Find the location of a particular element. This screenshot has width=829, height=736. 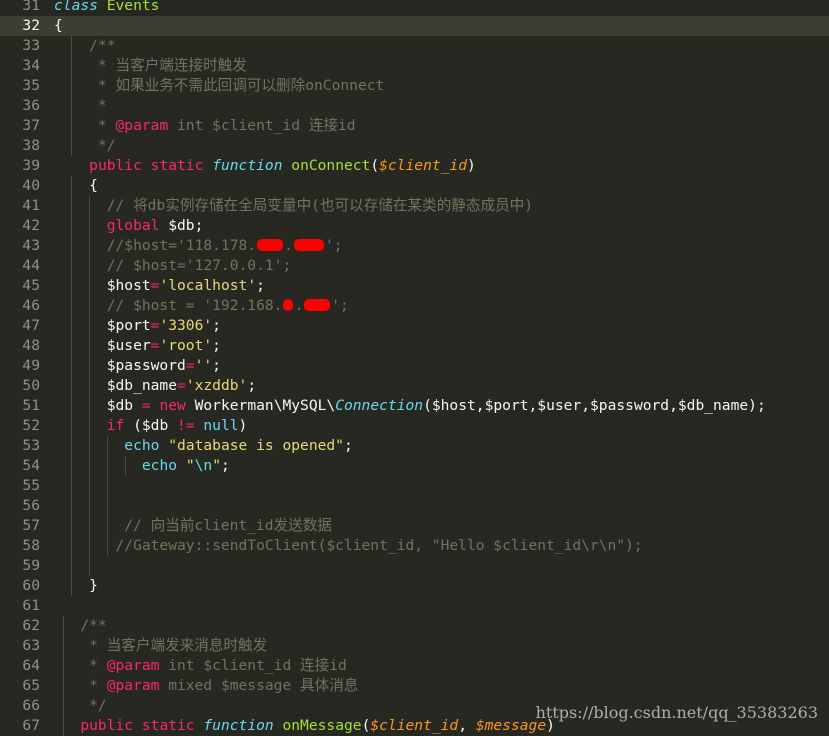

line-number: 50 is located at coordinates (31, 385).